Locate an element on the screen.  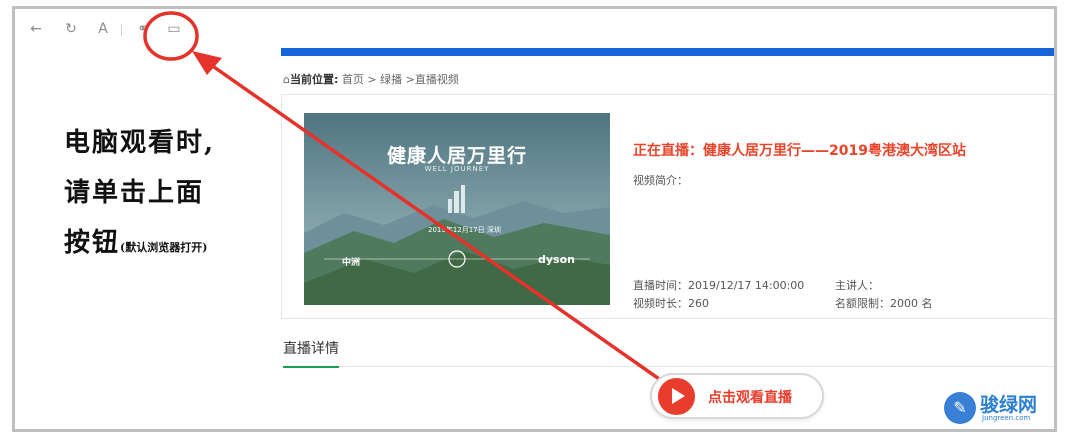
back-icon: ← is located at coordinates (36, 29).